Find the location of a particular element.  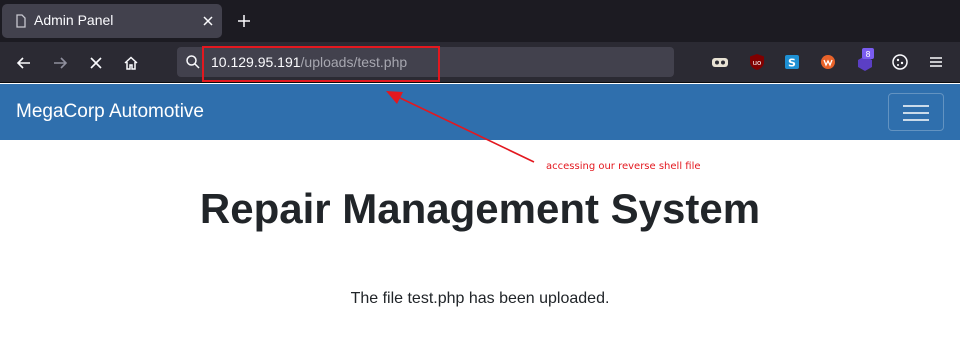

stop-loading-icon is located at coordinates (96, 63).